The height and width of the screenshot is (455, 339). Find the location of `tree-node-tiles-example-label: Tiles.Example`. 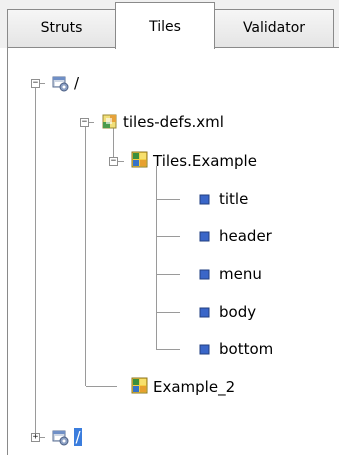

tree-node-tiles-example-label: Tiles.Example is located at coordinates (205, 161).